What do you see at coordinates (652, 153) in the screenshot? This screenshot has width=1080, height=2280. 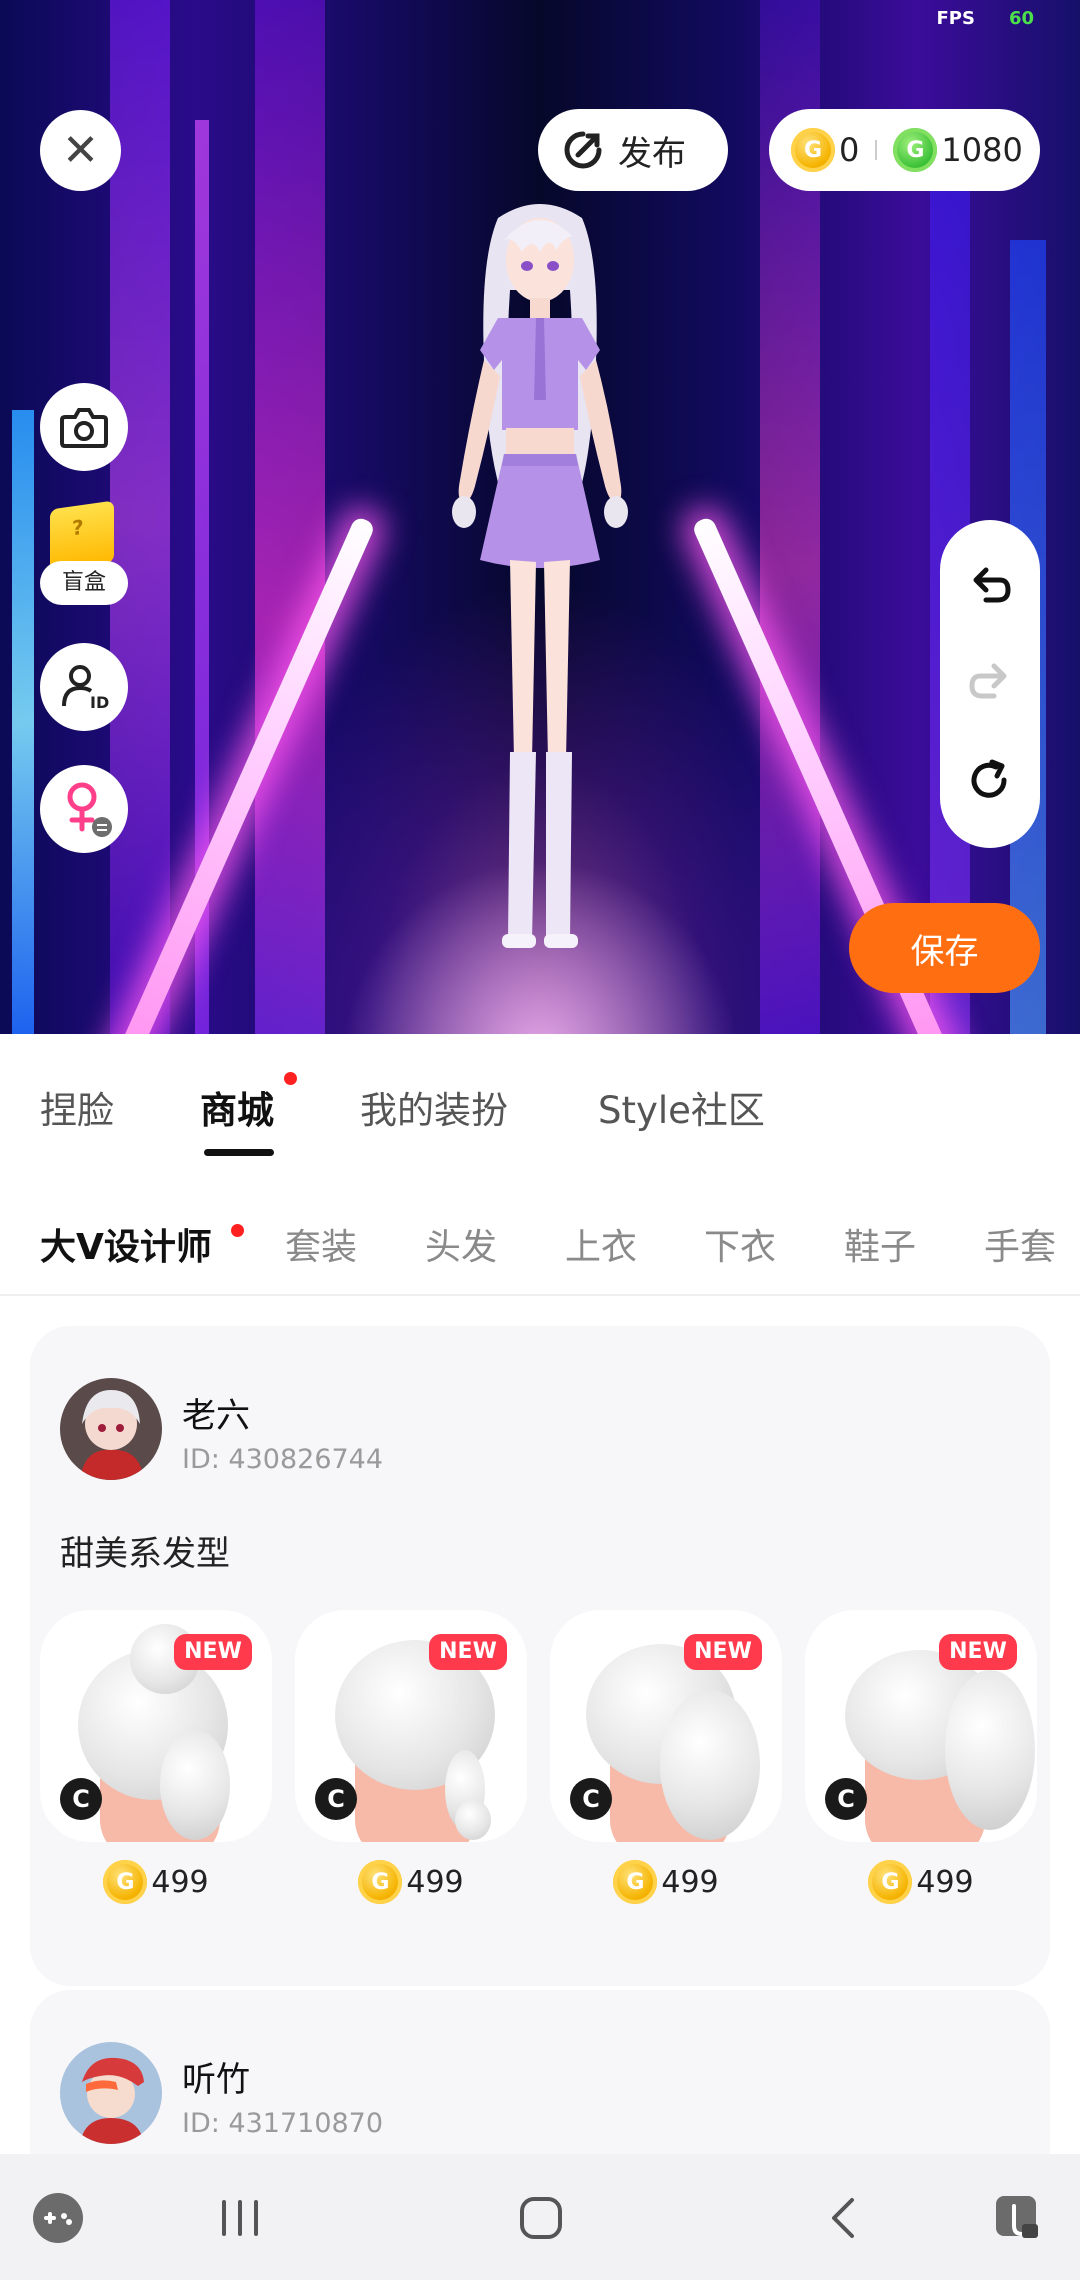 I see `publish-label: 发布` at bounding box center [652, 153].